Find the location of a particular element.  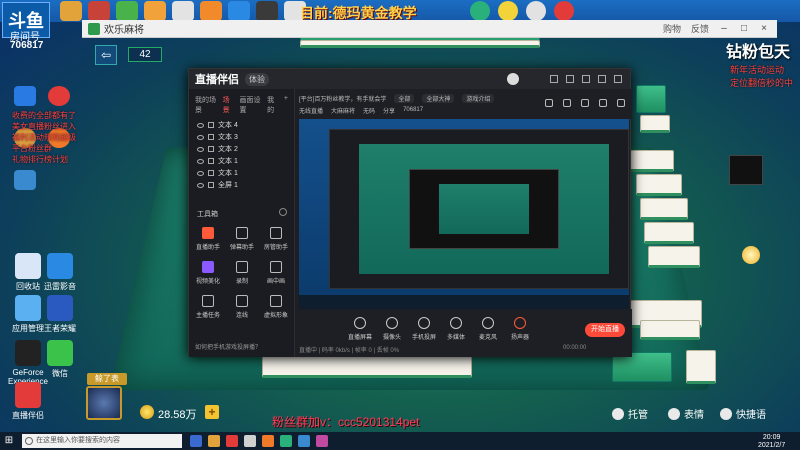

app-task-icon is located at coordinates (322, 441).